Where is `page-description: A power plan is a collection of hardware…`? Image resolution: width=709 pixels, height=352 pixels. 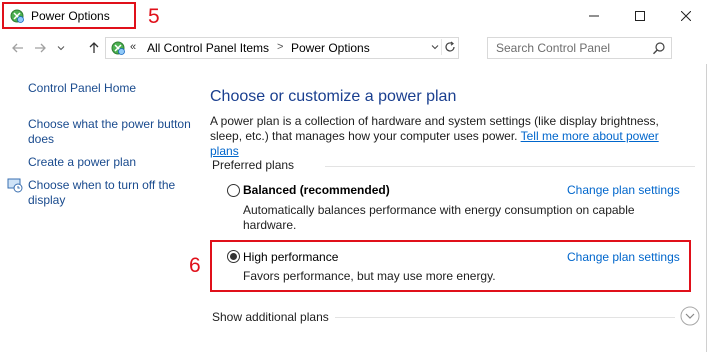
page-description: A power plan is a collection of hardware… is located at coordinates (450, 136).